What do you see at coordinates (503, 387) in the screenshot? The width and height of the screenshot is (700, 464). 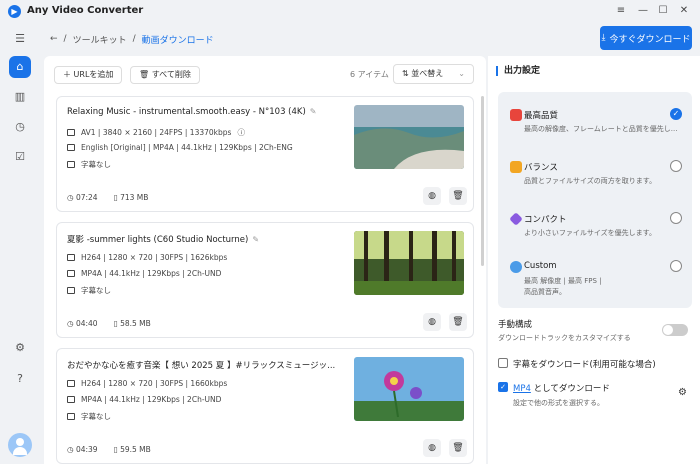 I see `mp4-download-checkbox: ✓` at bounding box center [503, 387].